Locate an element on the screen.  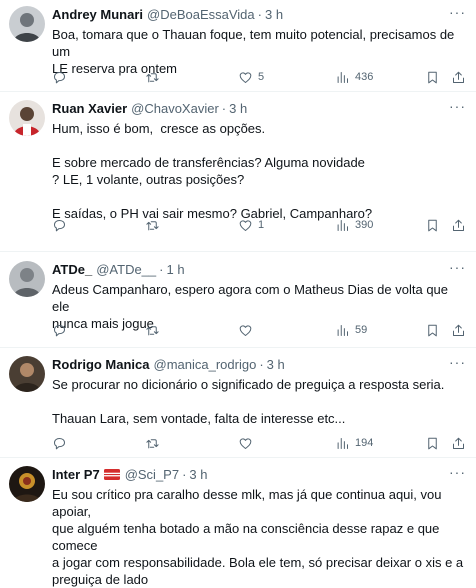
tweet-header: Andrey Munari @DeBoaEssaVida · 3 h is located at coordinates (259, 14).